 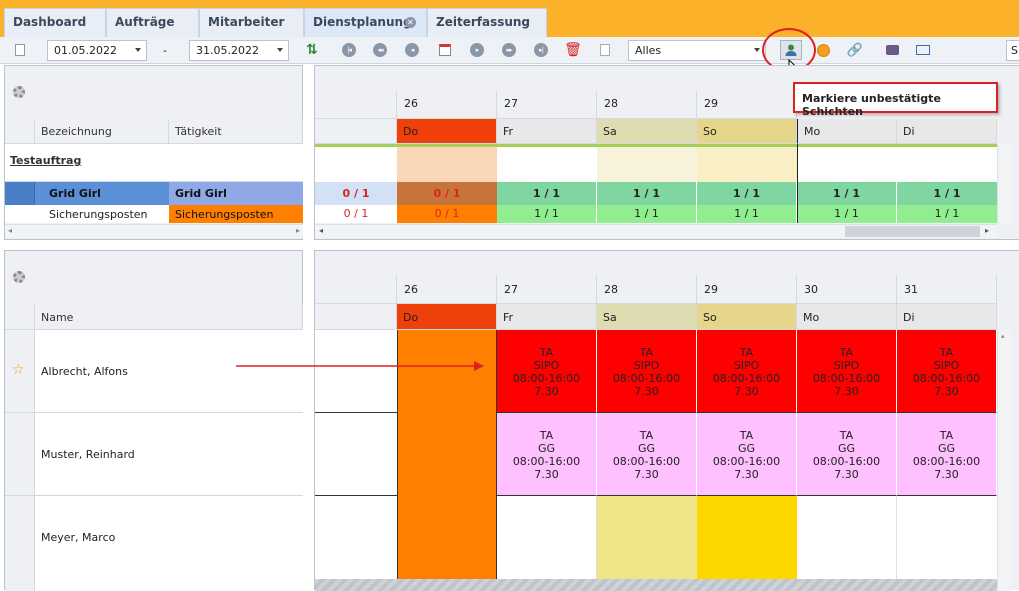 What do you see at coordinates (447, 290) in the screenshot?
I see `date-number: 26` at bounding box center [447, 290].